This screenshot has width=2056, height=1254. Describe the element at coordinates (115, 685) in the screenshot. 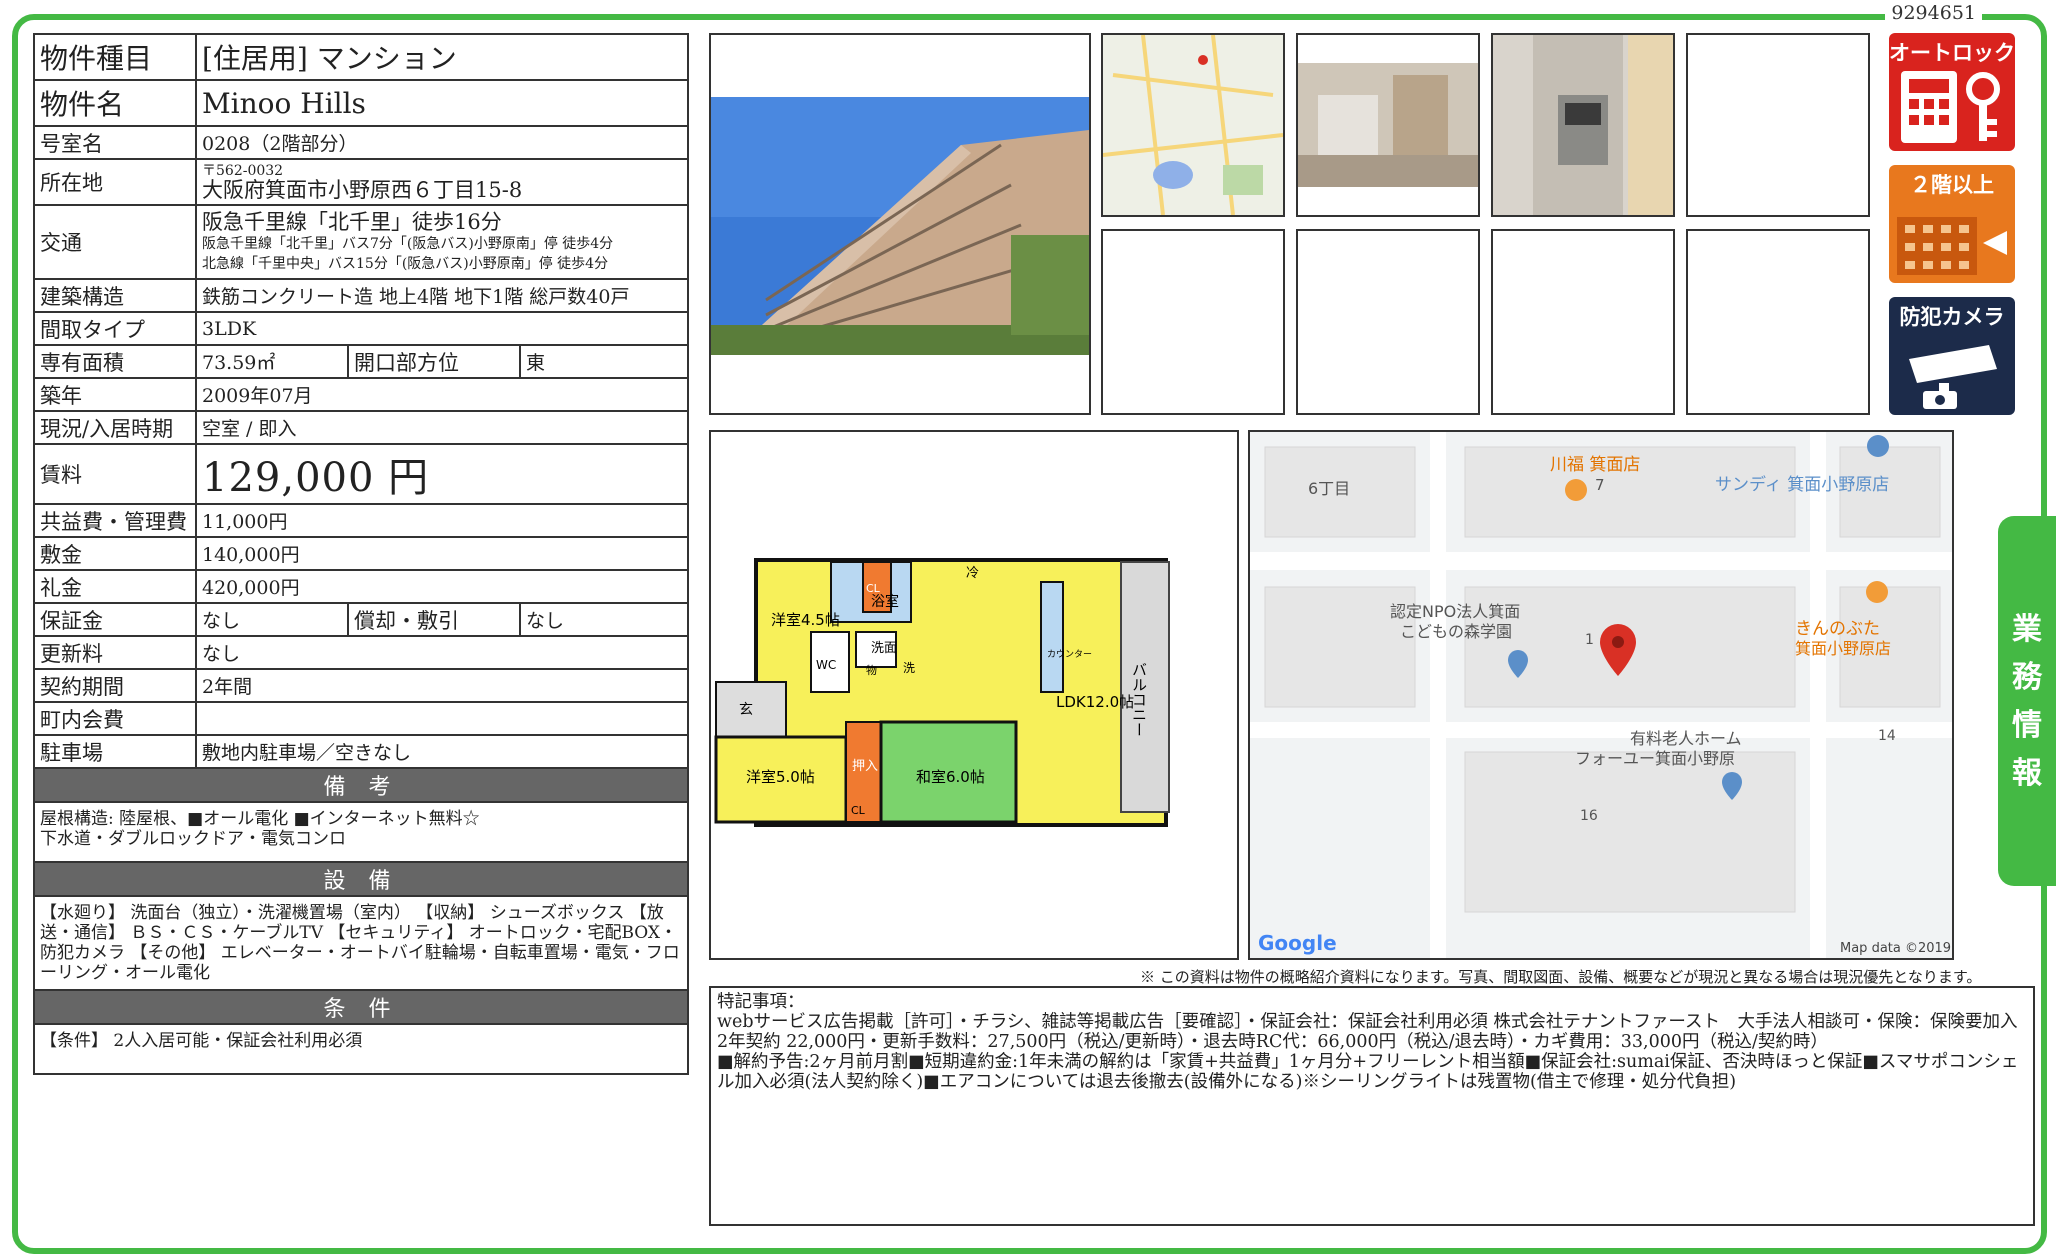

I see `term-label: 契約期間` at that location.